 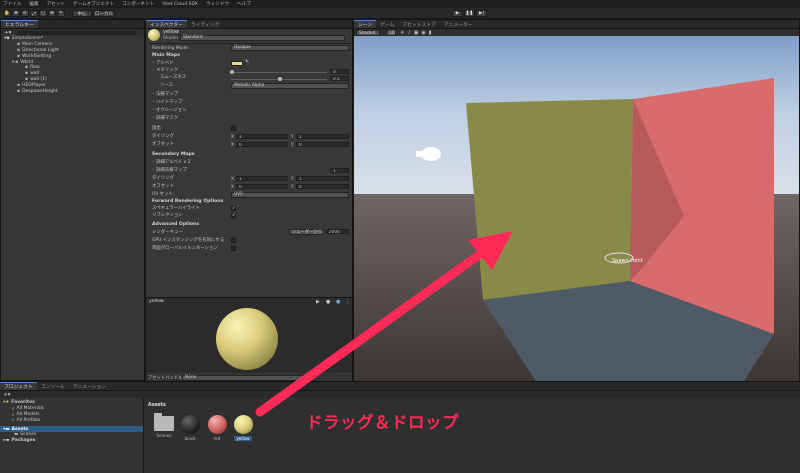 What do you see at coordinates (391, 33) in the screenshot?
I see `2d-toggle: 2D` at bounding box center [391, 33].